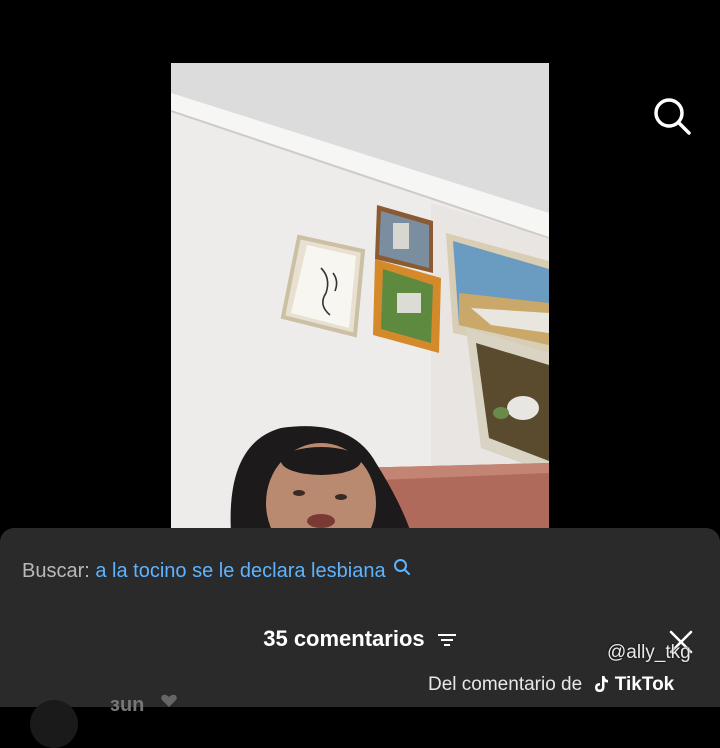 This screenshot has height=748, width=720. I want to click on tiktok-brand: TikTok, so click(644, 684).